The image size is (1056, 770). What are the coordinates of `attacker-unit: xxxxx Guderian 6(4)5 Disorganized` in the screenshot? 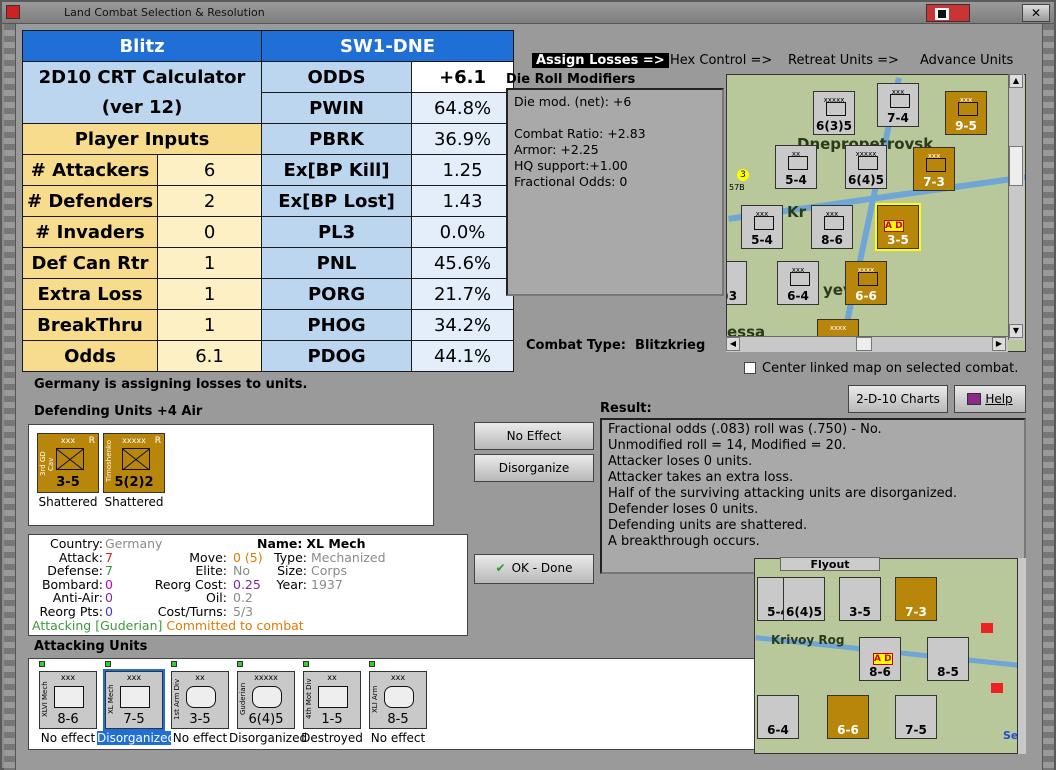 It's located at (268, 703).